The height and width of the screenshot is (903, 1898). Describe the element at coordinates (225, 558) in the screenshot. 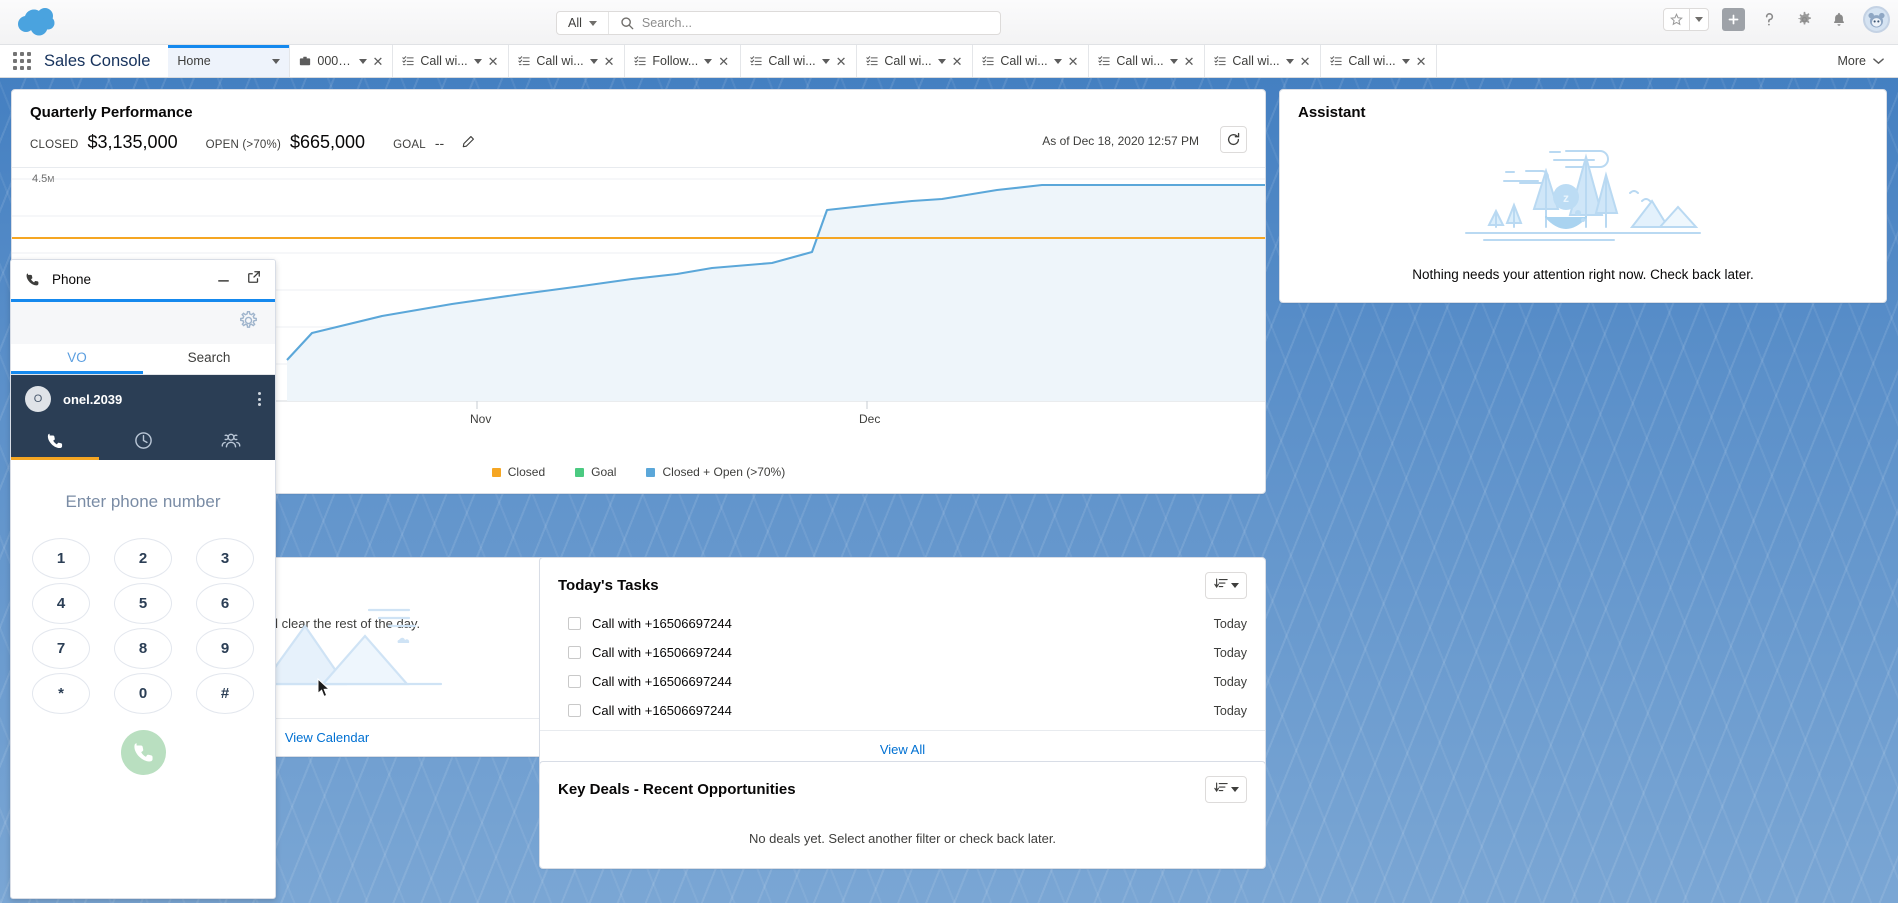

I see `dial-key-3: 3` at that location.